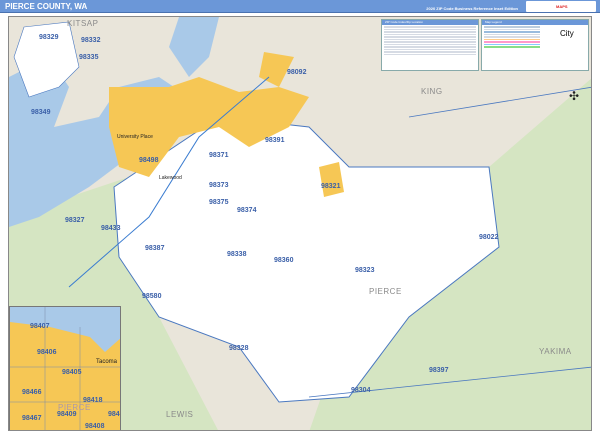  What do you see at coordinates (555, 351) in the screenshot?
I see `region-label: YAKIMA` at bounding box center [555, 351].